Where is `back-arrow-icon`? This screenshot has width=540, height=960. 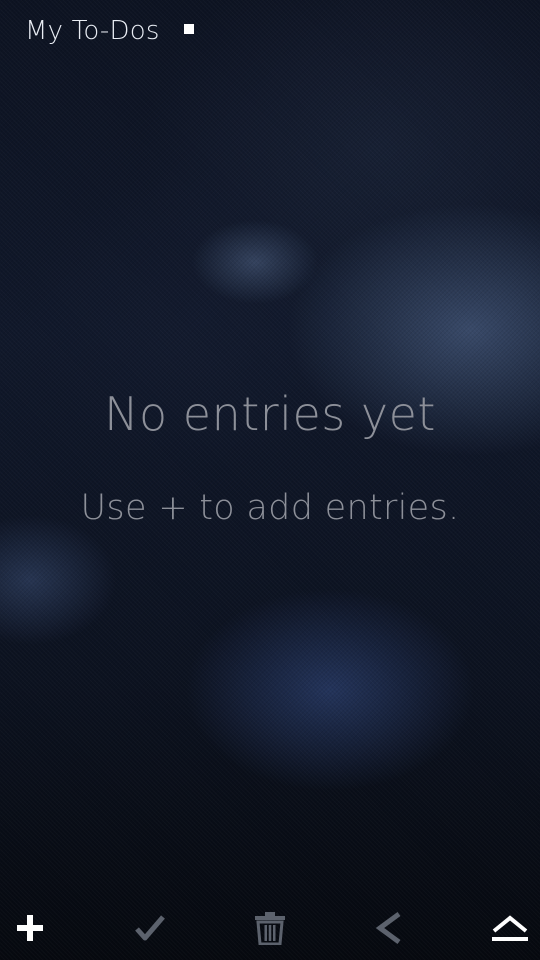
back-arrow-icon is located at coordinates (388, 928).